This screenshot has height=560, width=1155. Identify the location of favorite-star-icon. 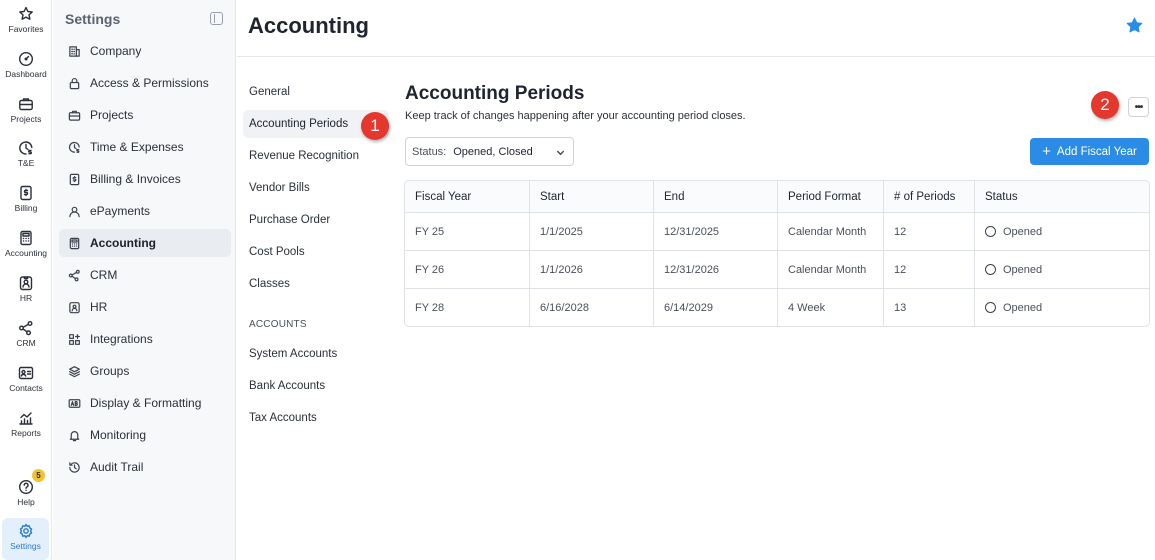
(1134, 25).